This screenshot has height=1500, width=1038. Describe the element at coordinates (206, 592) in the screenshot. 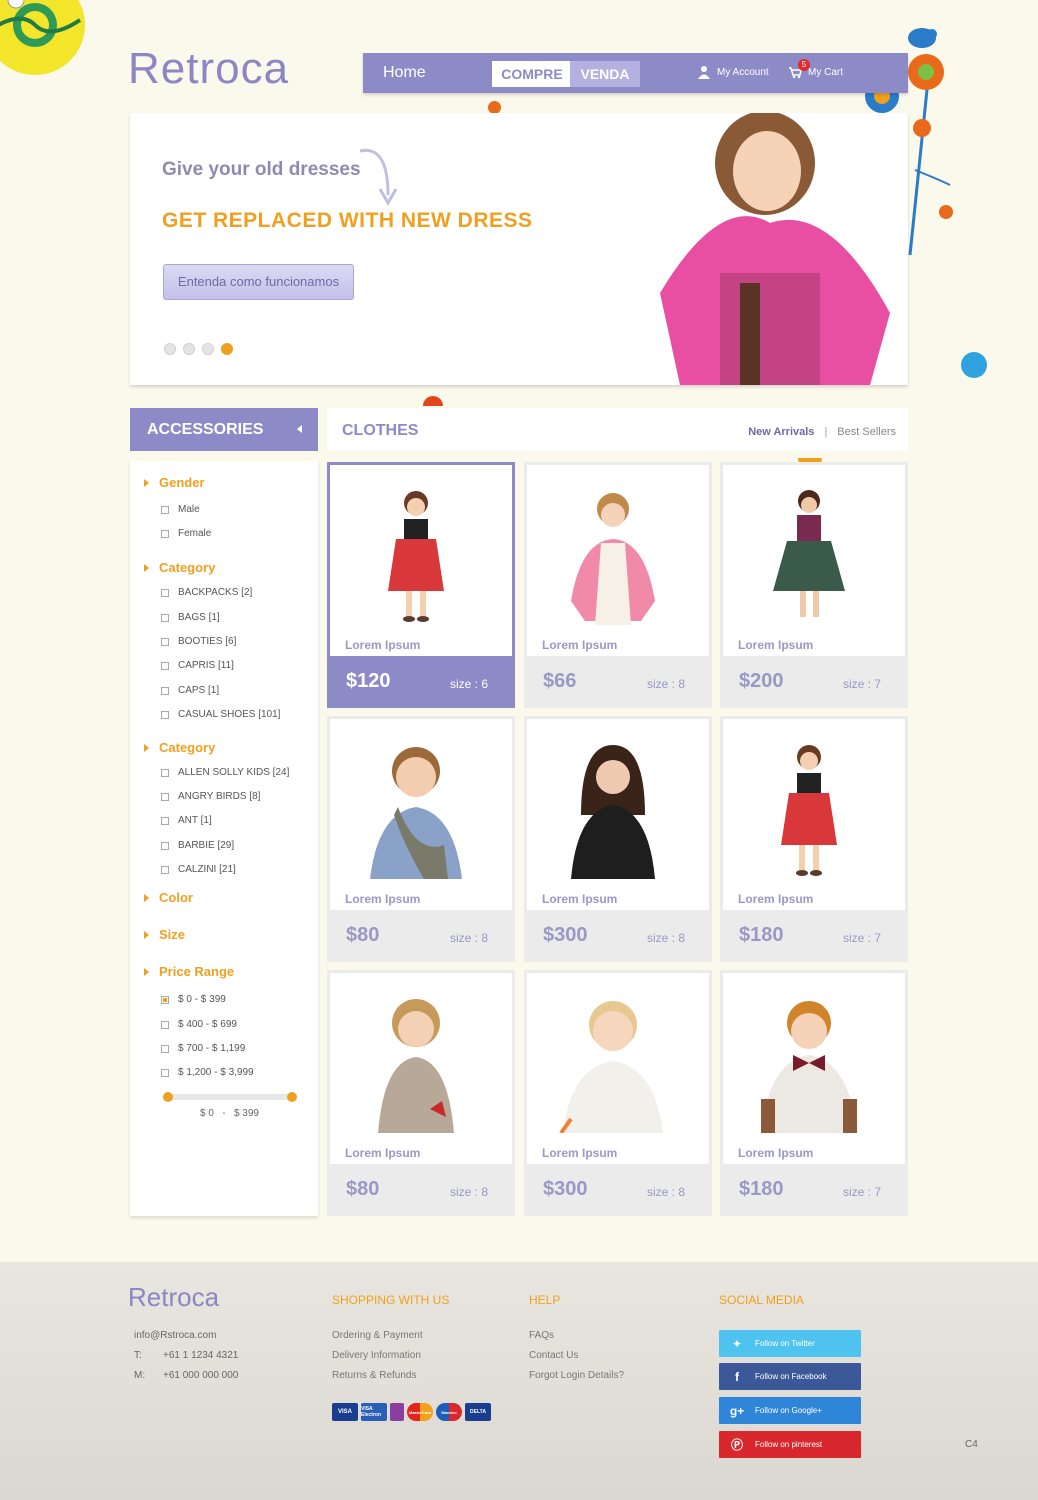

I see `filter-option: BACKPACKS [2]` at that location.